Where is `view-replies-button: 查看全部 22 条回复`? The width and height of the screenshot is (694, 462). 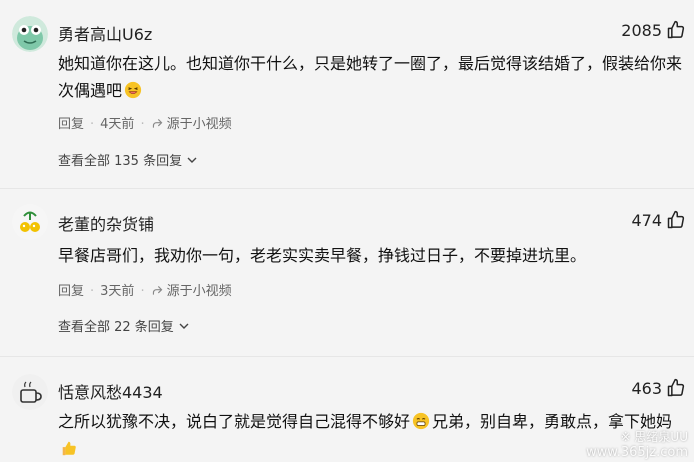
view-replies-button: 查看全部 22 条回复 is located at coordinates (124, 325).